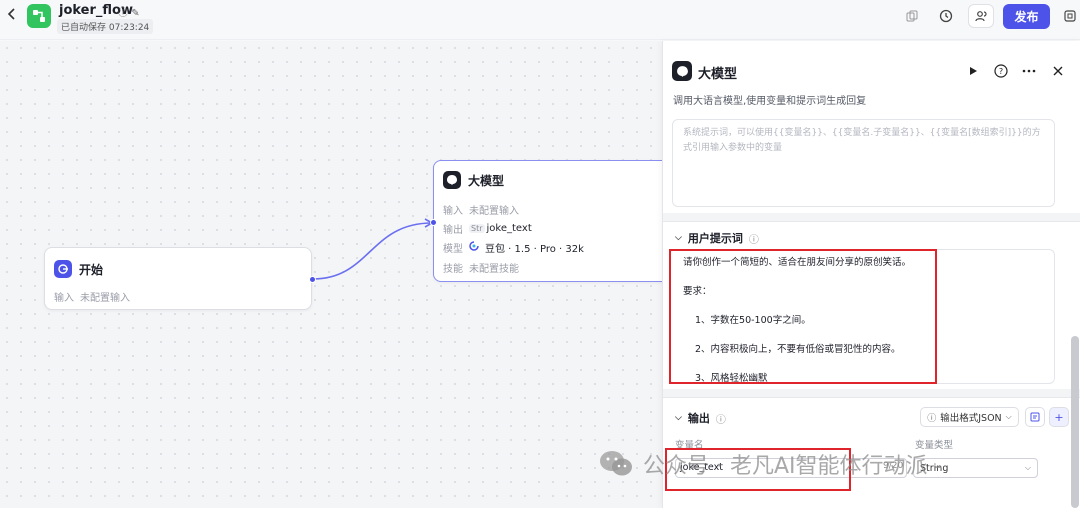  I want to click on llm-model-value: 豆包 · 1.5 · Pro · 32k, so click(534, 249).